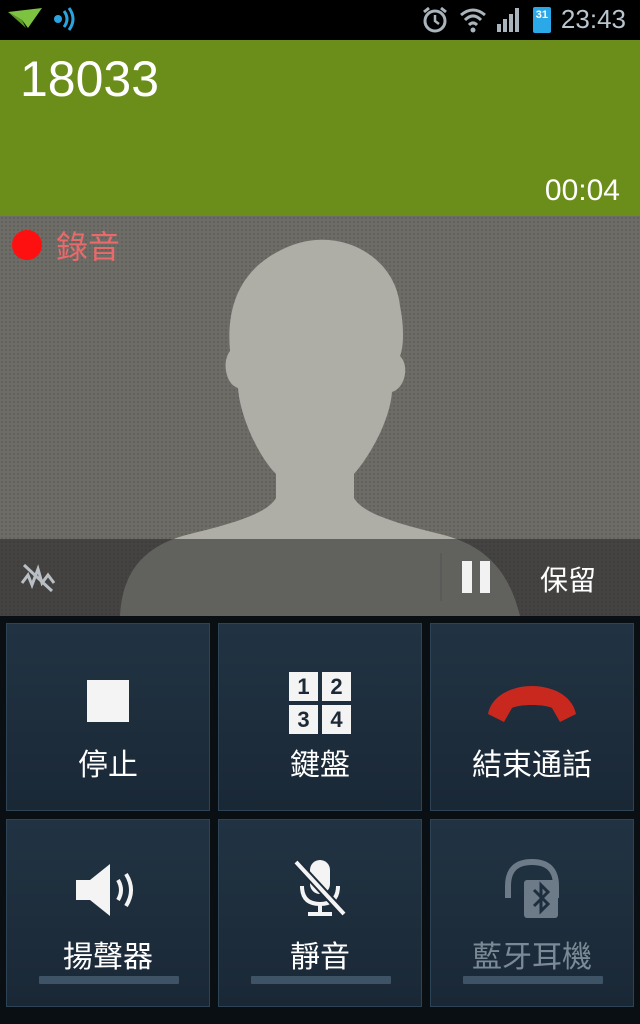 The height and width of the screenshot is (1024, 640). Describe the element at coordinates (532, 957) in the screenshot. I see `bluetooth-headset-label: 藍牙耳機` at that location.